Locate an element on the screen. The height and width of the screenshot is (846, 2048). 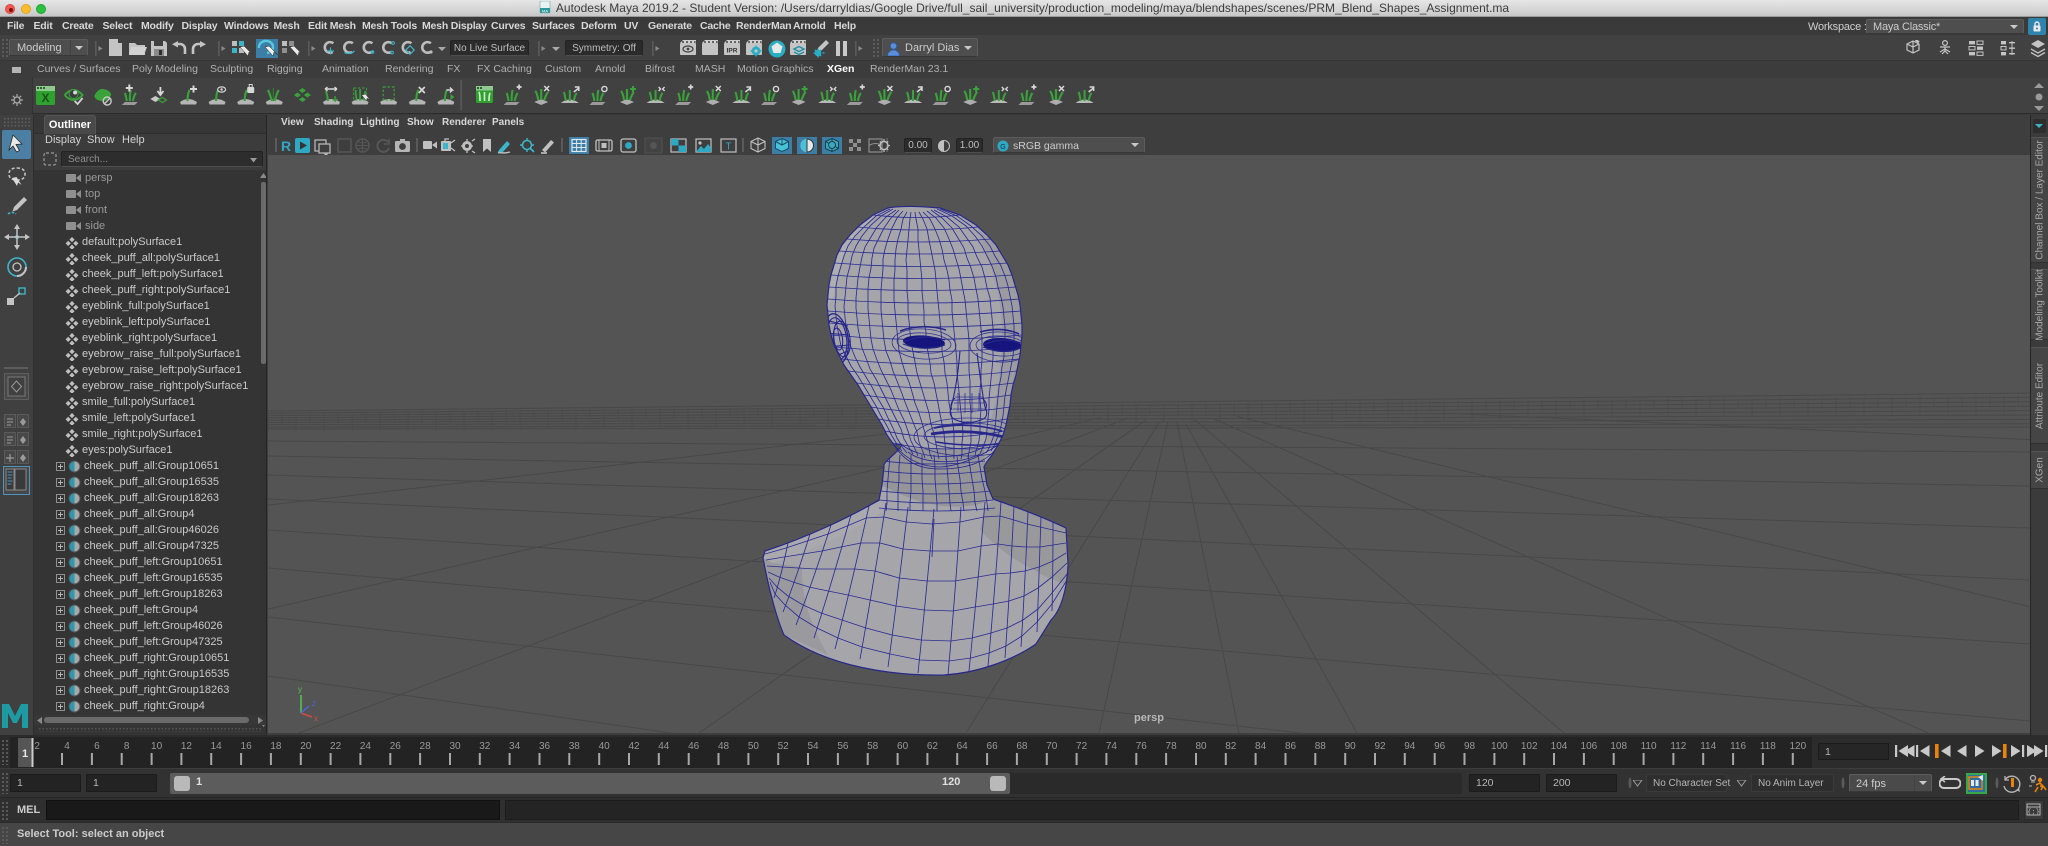
svg-text: 70 is located at coordinates (1052, 746).